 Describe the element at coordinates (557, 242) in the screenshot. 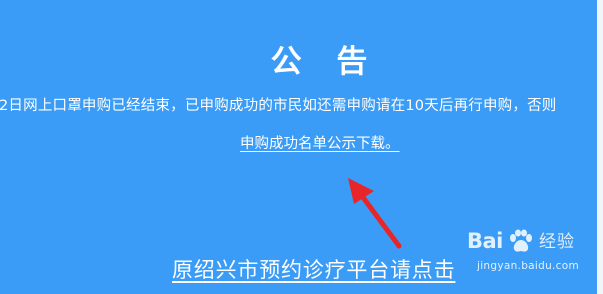

I see `watermark-suffix: 经验` at that location.